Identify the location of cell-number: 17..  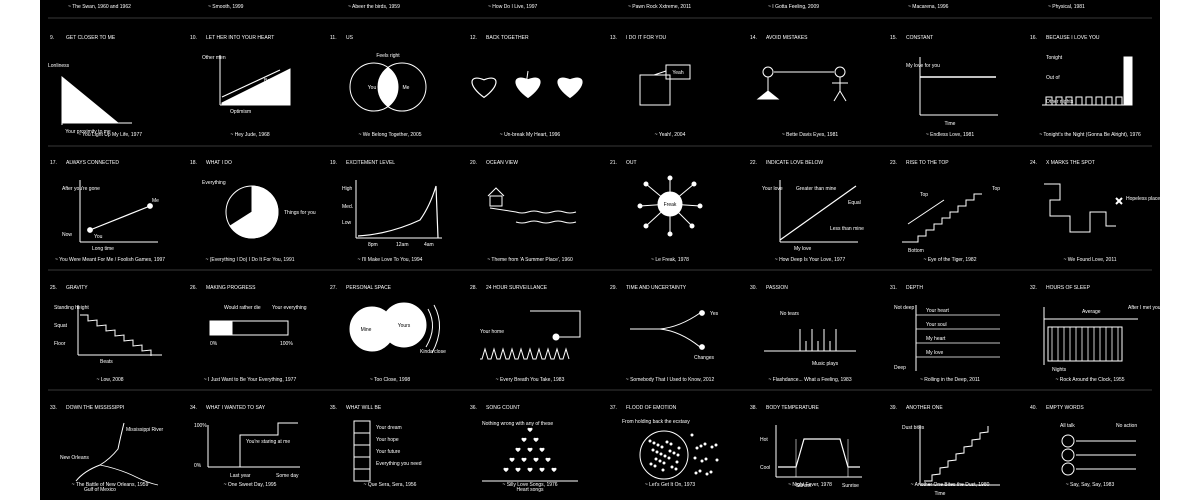
(53, 163).